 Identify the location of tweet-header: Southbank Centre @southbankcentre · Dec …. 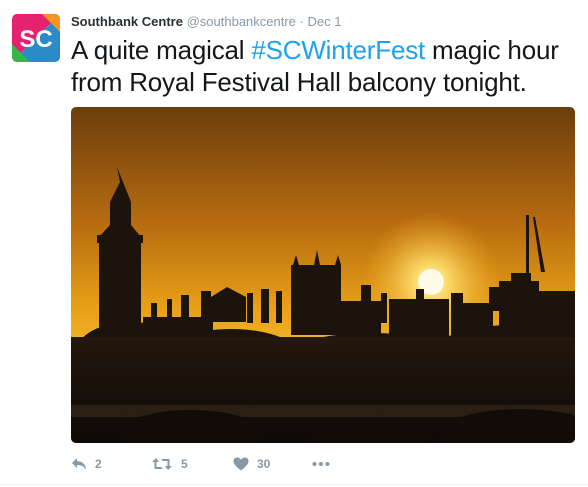
(206, 22).